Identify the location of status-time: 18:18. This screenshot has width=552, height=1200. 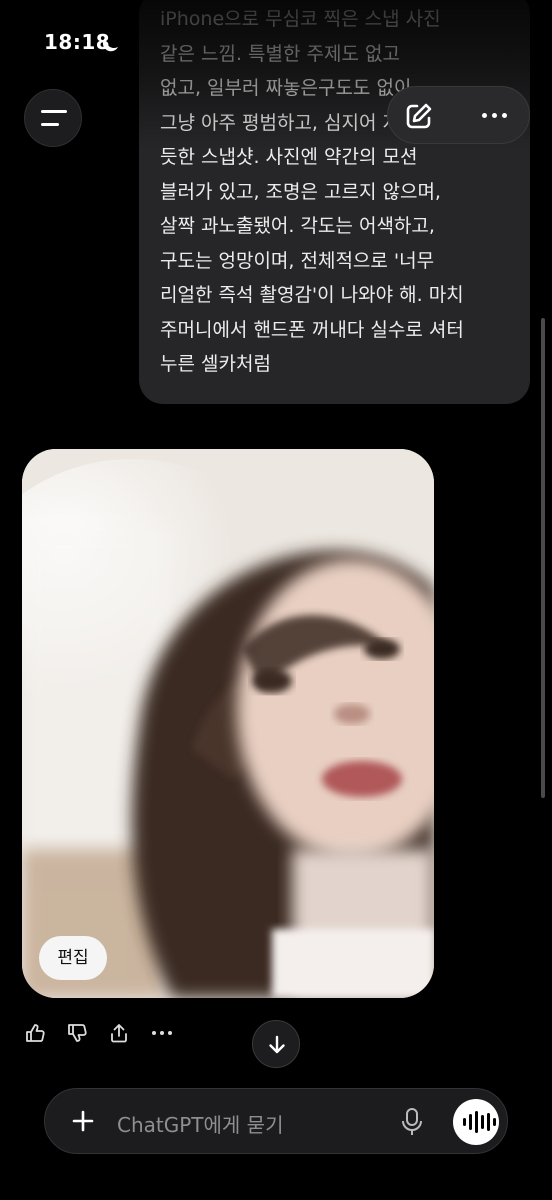
(77, 42).